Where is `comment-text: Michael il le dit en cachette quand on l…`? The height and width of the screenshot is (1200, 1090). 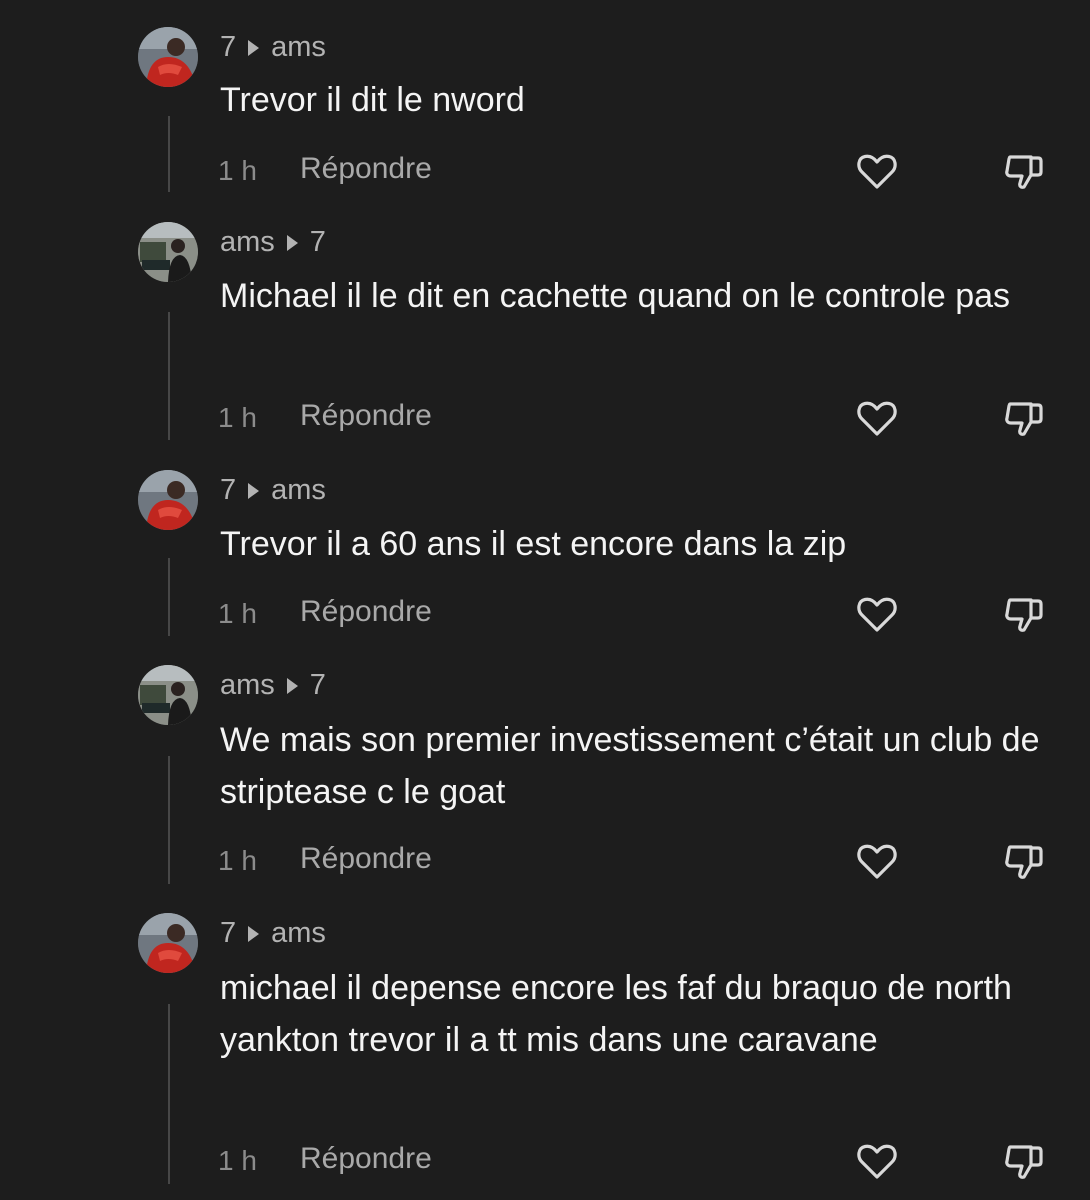 comment-text: Michael il le dit en cachette quand on l… is located at coordinates (615, 296).